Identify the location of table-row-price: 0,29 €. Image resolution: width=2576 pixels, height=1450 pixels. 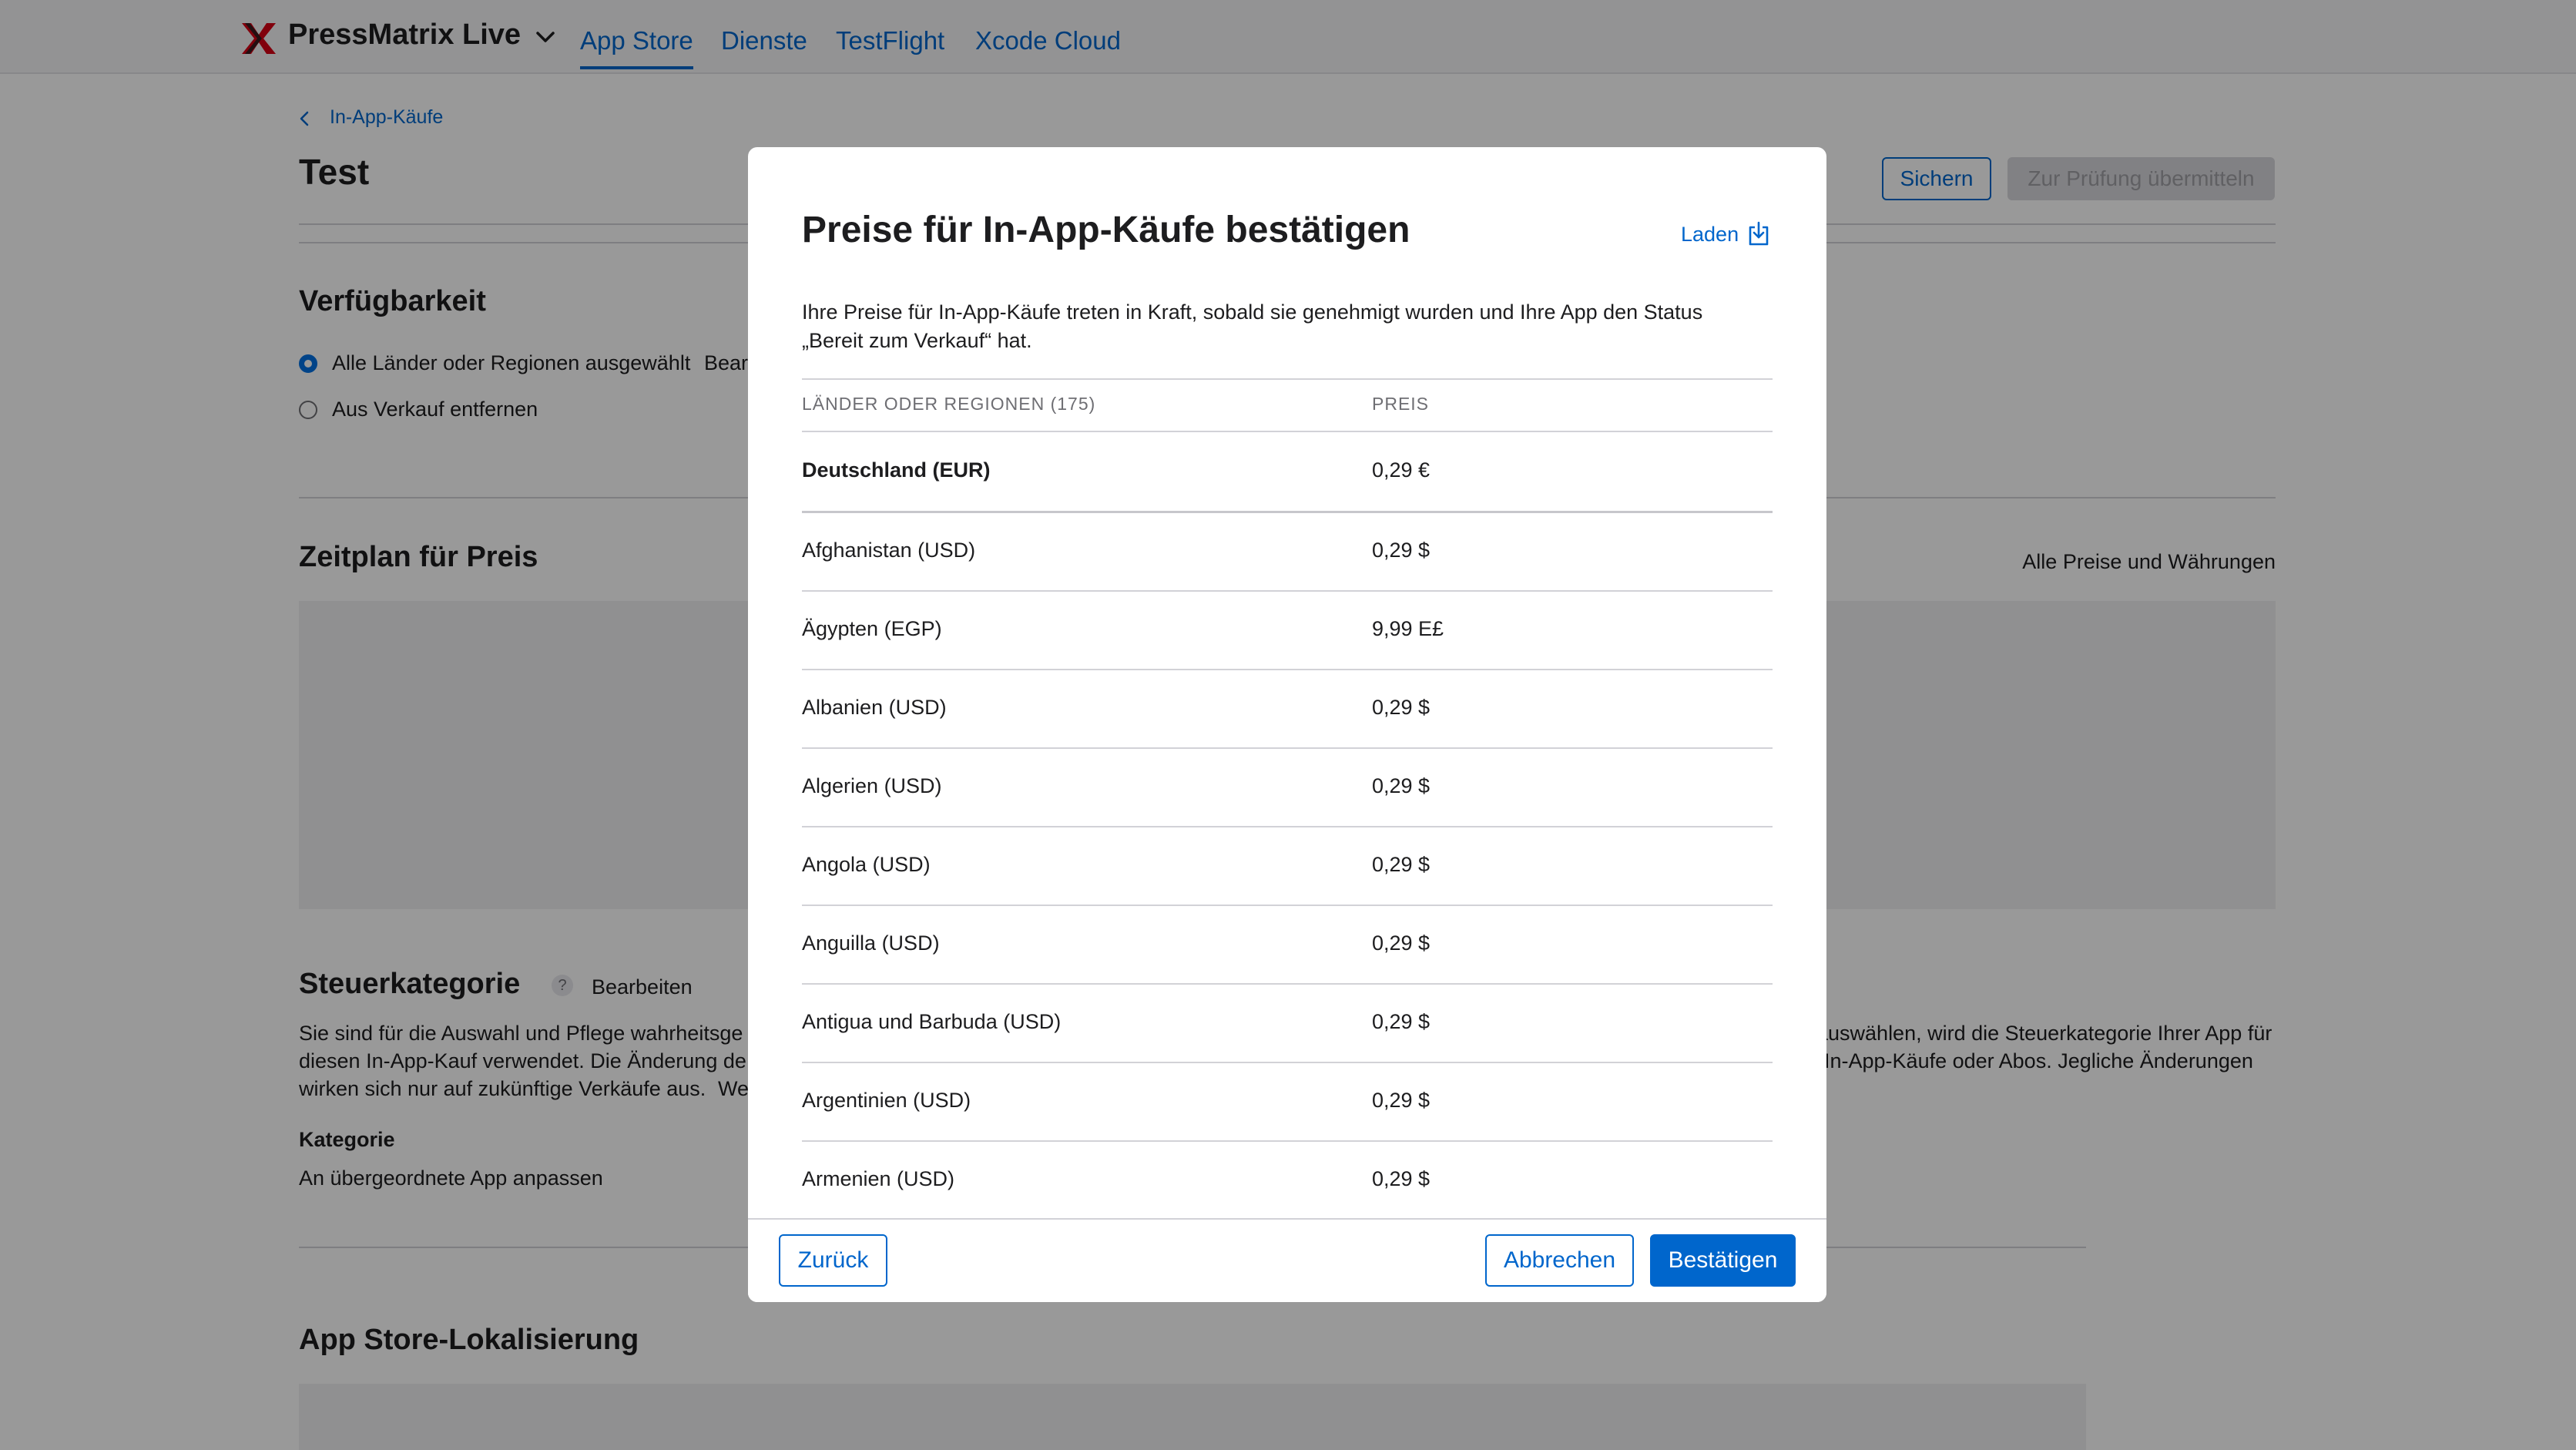
(1401, 470).